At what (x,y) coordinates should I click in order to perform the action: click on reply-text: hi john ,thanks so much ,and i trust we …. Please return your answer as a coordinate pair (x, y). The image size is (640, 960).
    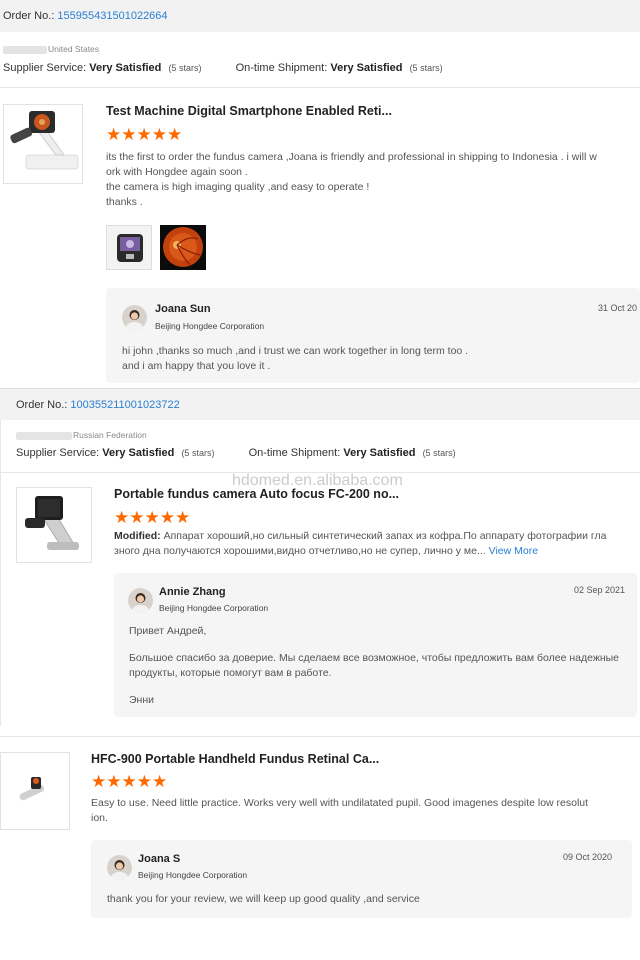
    Looking at the image, I should click on (295, 358).